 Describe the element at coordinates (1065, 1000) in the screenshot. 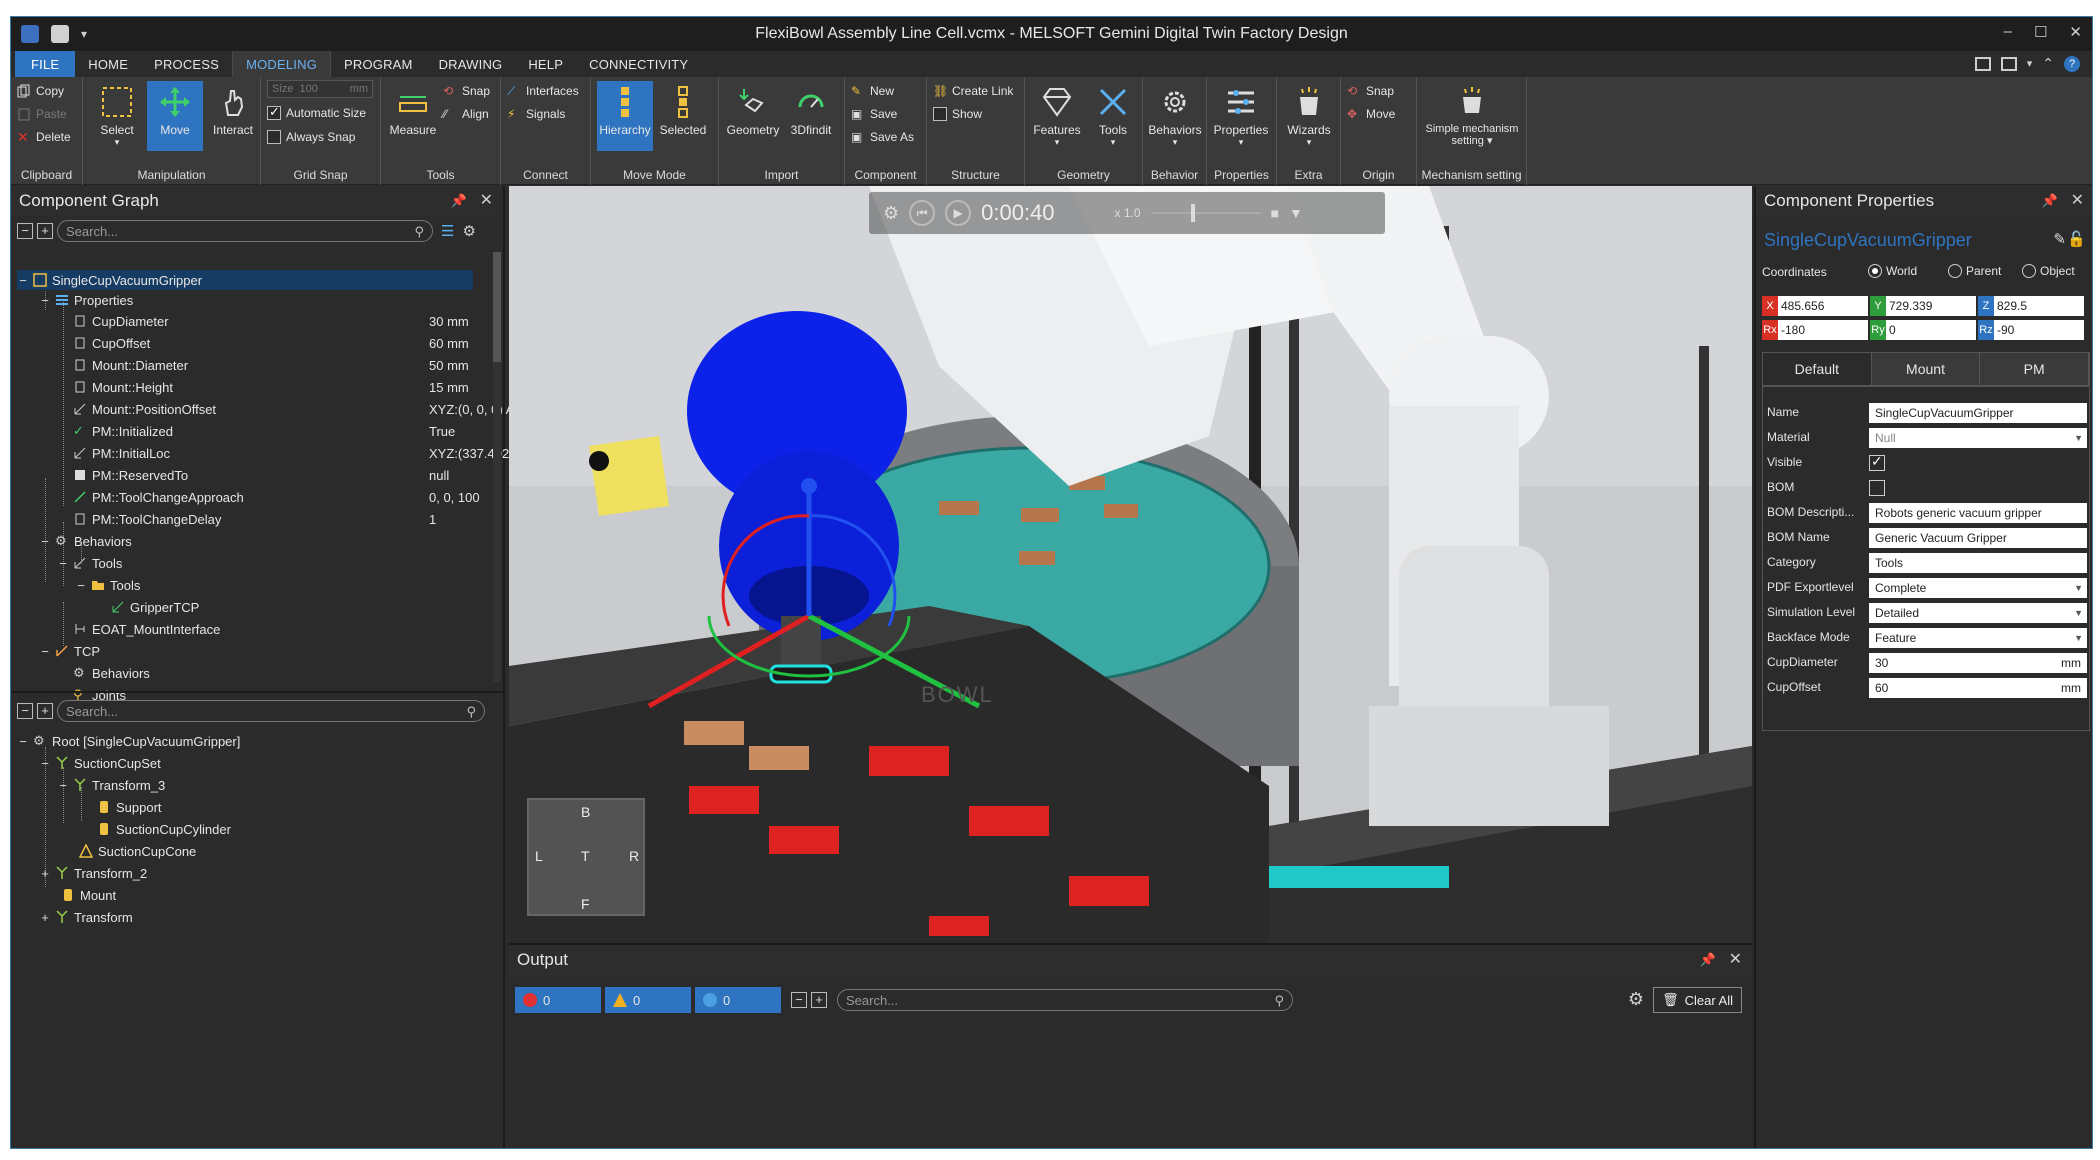

I see `output-search: Search... ⚲` at that location.